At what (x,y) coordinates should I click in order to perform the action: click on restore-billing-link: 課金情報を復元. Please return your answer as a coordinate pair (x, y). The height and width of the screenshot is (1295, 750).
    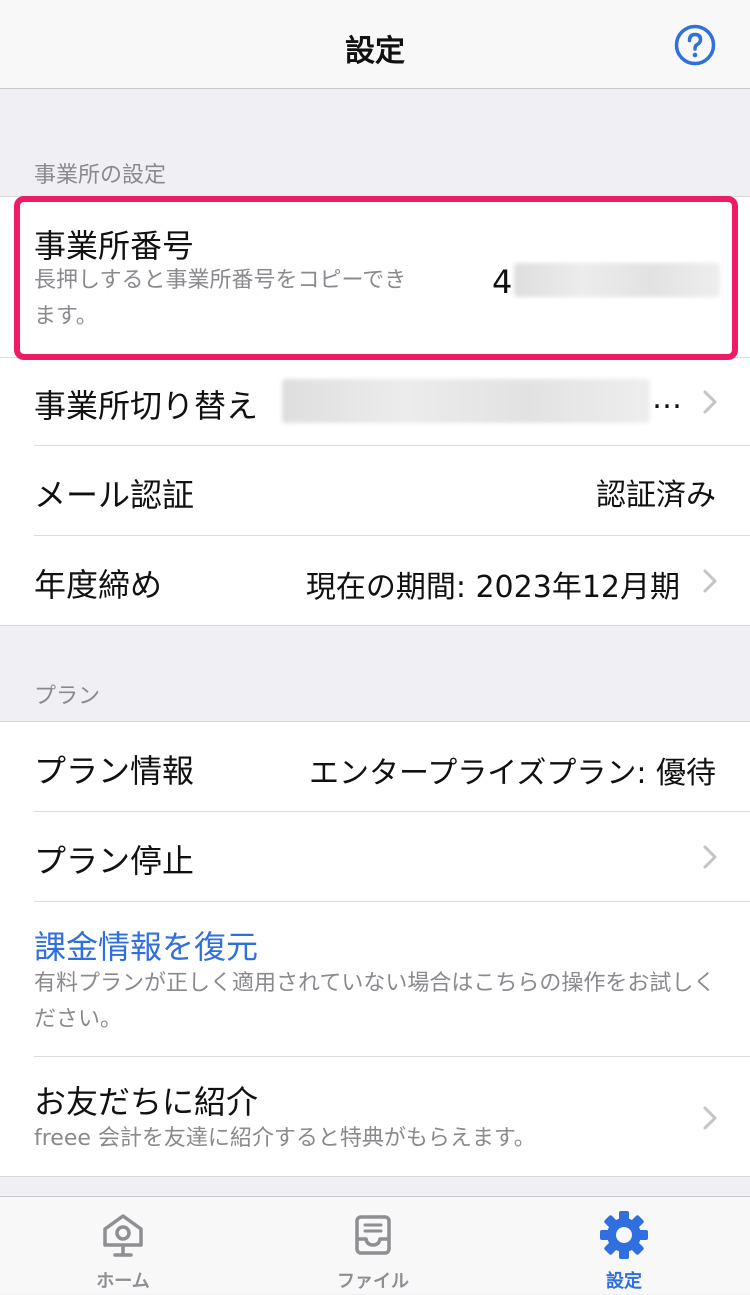
    Looking at the image, I should click on (146, 945).